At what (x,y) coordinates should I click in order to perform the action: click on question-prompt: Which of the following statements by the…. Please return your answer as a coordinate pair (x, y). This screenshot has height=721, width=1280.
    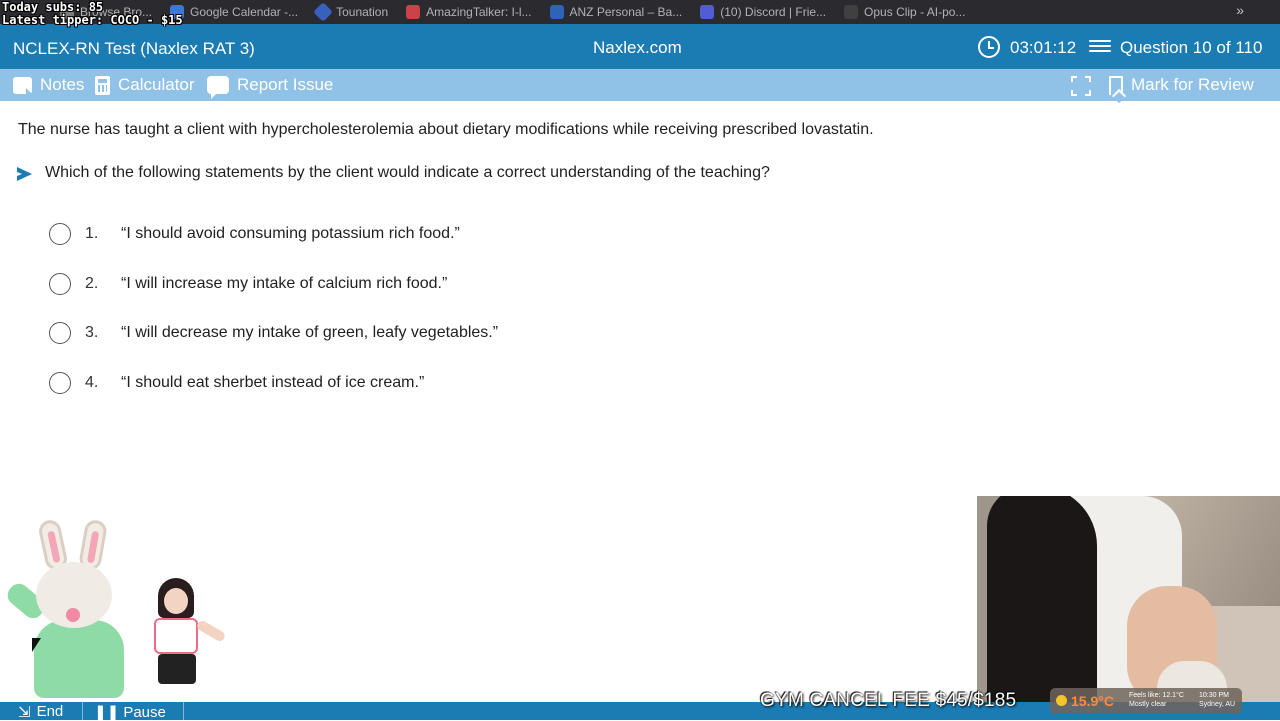
    Looking at the image, I should click on (407, 172).